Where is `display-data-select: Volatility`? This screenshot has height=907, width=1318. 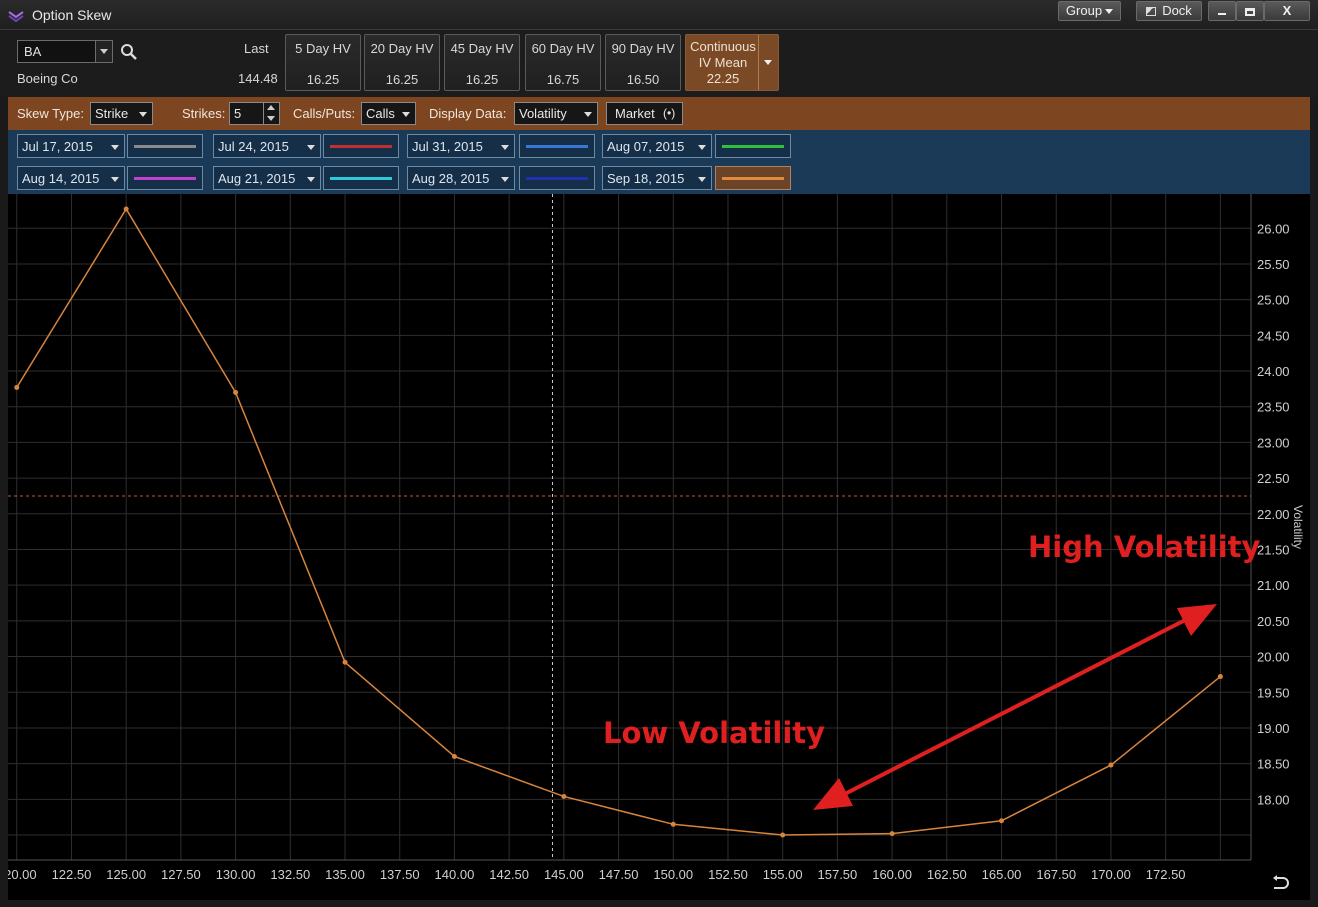
display-data-select: Volatility is located at coordinates (556, 113).